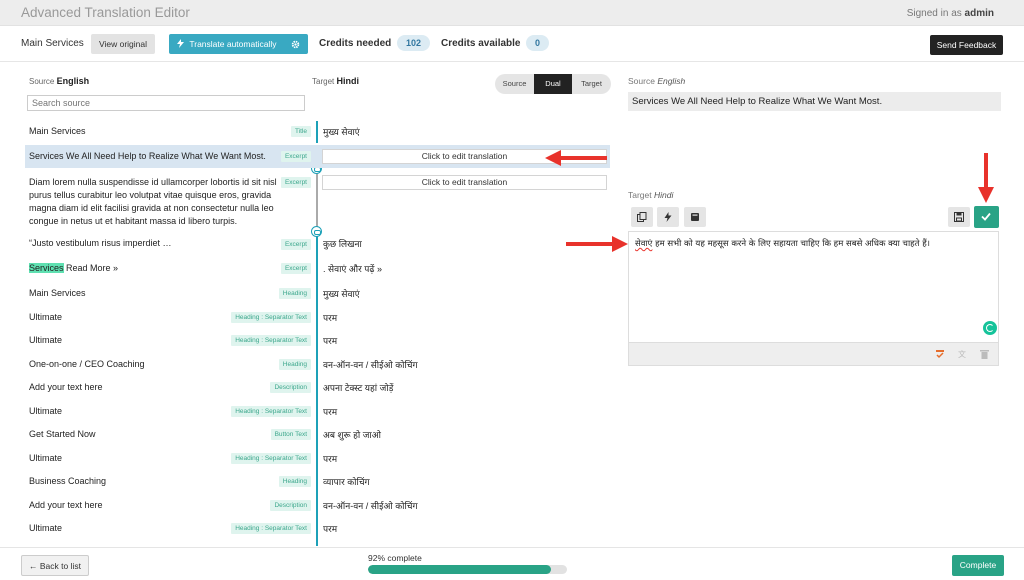 The width and height of the screenshot is (1024, 580). I want to click on send-feedback-button: Send Feedback, so click(966, 45).